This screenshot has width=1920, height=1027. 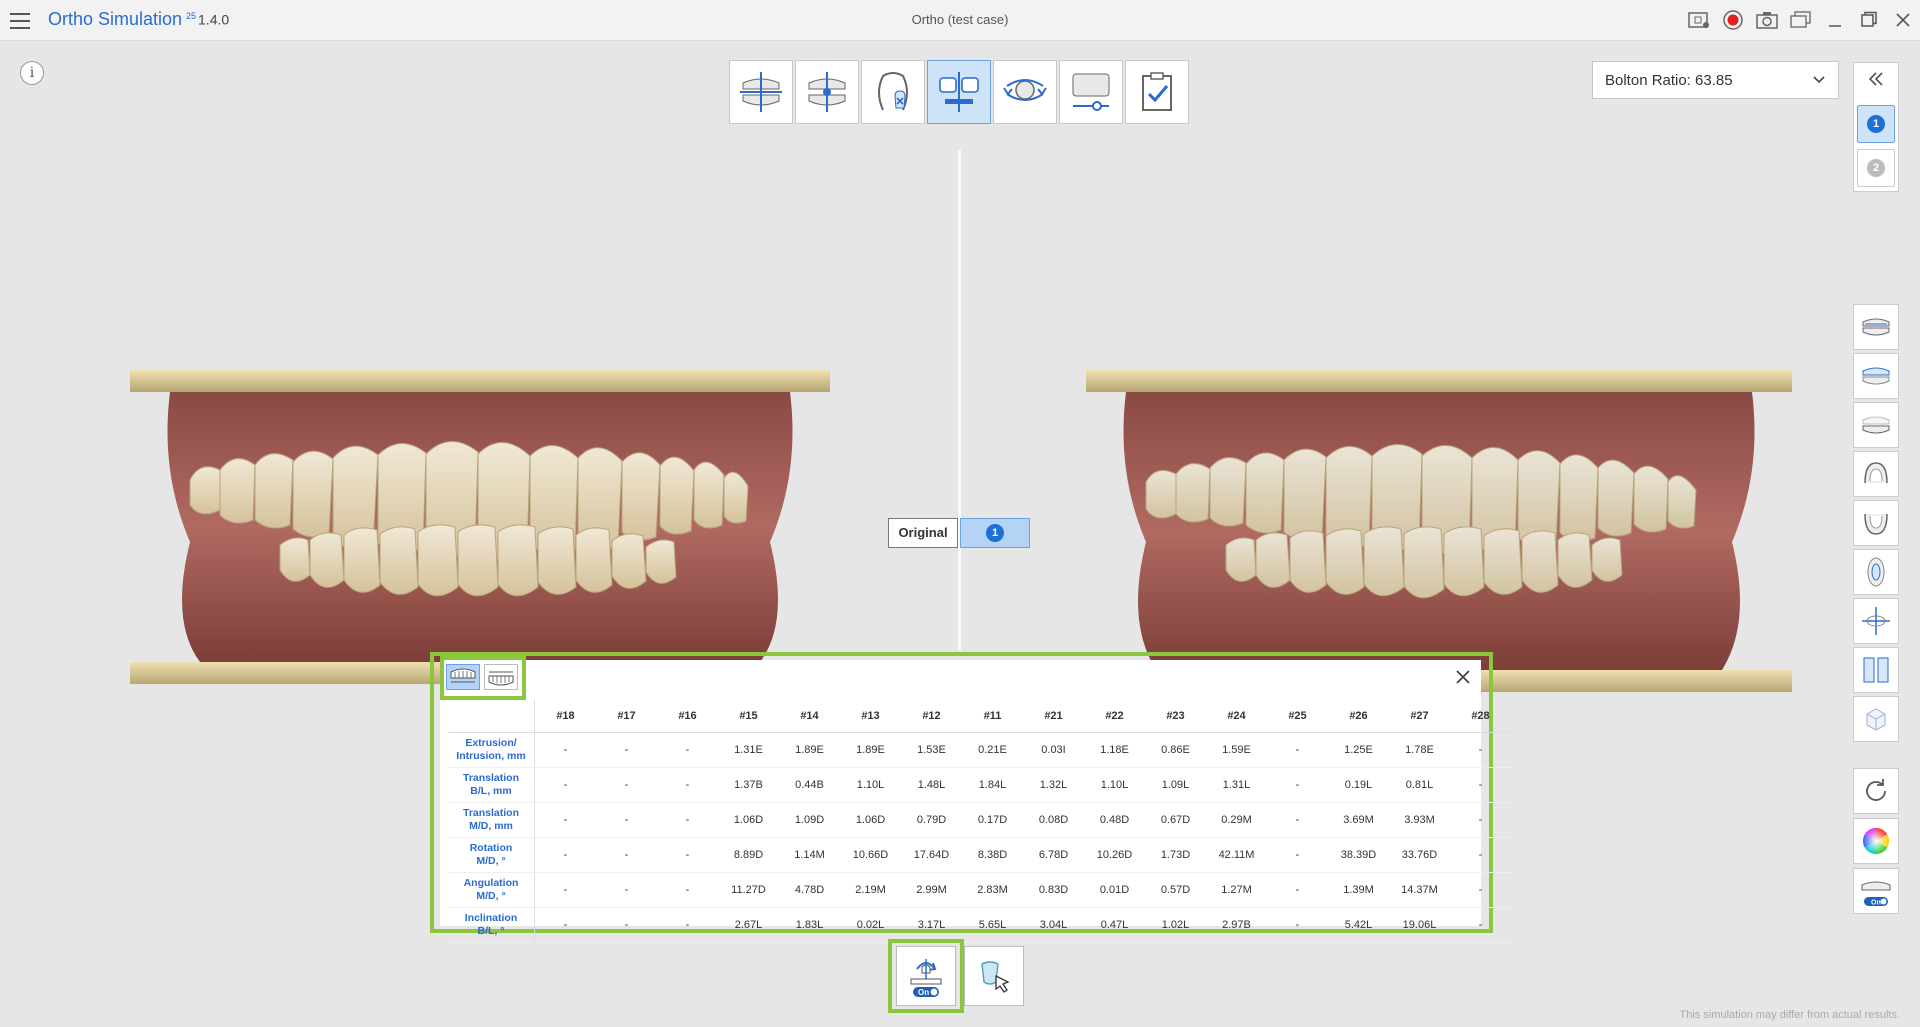 I want to click on movement-toggle-label: On, so click(x=923, y=992).